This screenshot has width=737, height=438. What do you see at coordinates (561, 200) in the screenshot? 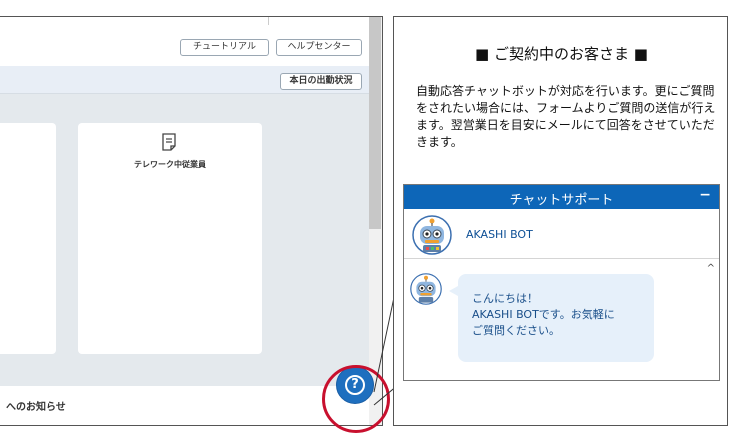
I see `chat-title: チャットサポート` at bounding box center [561, 200].